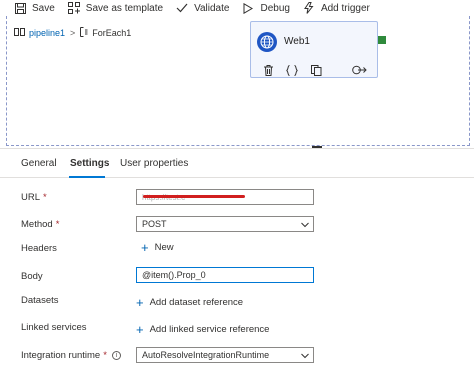 Image resolution: width=474 pixels, height=375 pixels. I want to click on active-tab-indicator, so click(87, 177).